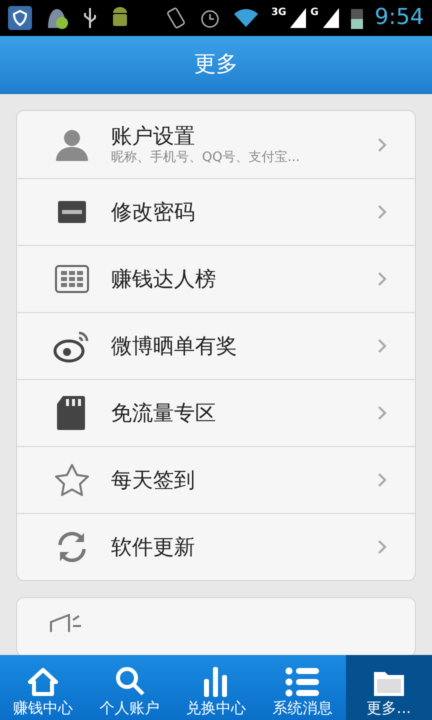 This screenshot has height=720, width=432. Describe the element at coordinates (153, 212) in the screenshot. I see `menu-label: 修改密码` at that location.